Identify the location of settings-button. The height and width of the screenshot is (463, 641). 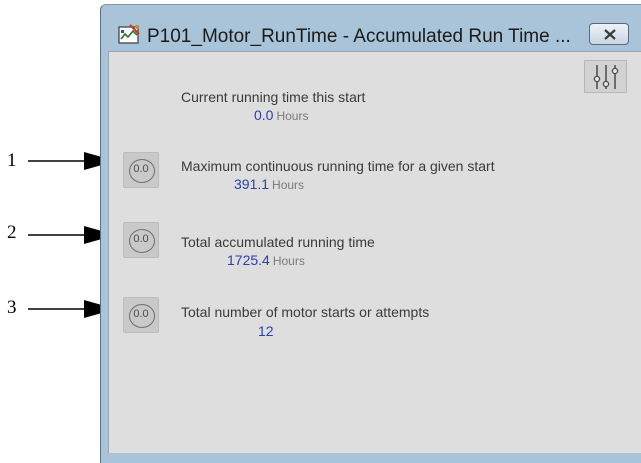
(605, 76).